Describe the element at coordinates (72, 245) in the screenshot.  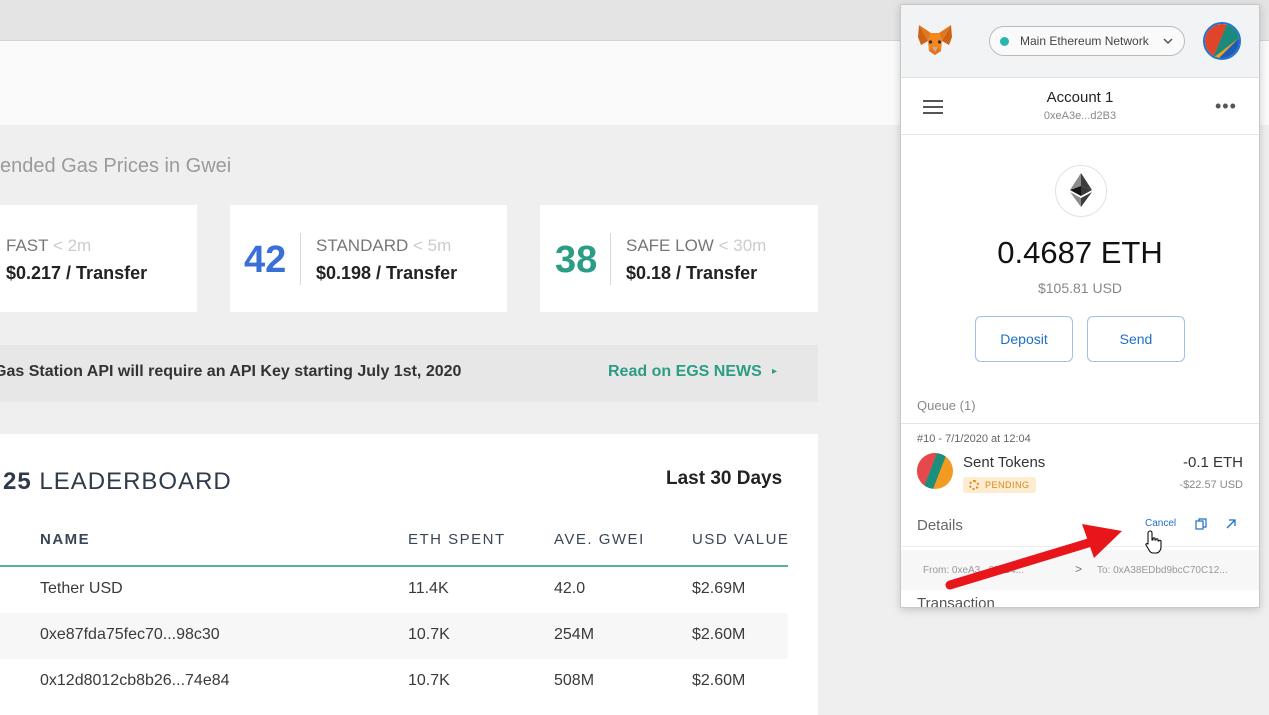
I see `gas-card-time: < 2m` at that location.